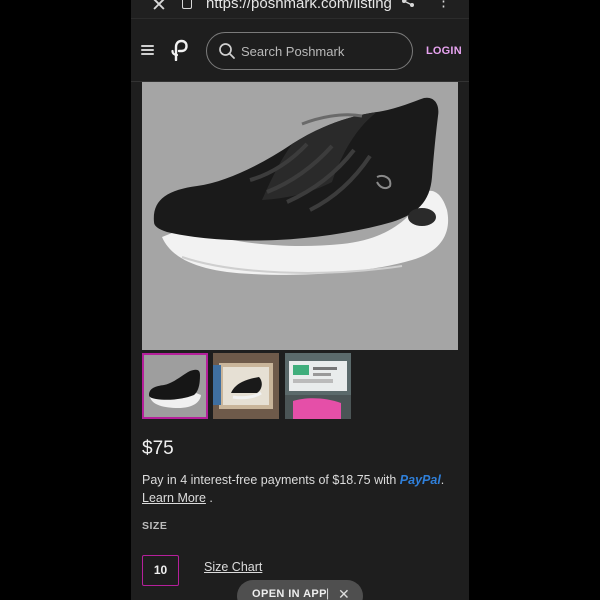 Image resolution: width=600 pixels, height=600 pixels. I want to click on learn-more-link: Learn More, so click(174, 498).